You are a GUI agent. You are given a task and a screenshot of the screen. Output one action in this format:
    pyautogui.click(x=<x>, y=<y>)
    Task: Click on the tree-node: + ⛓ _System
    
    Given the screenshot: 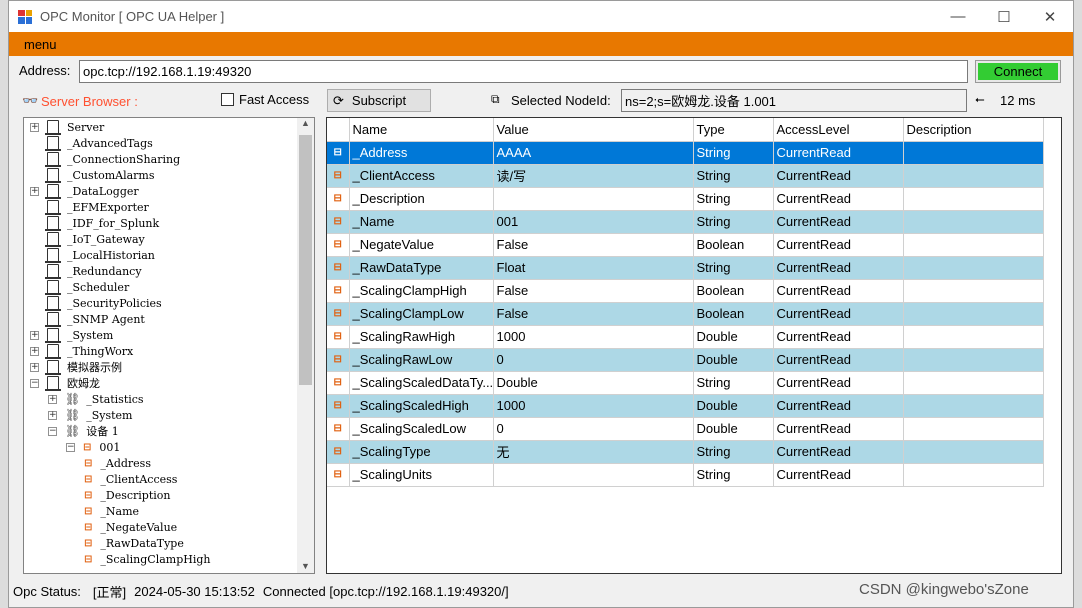 What is the action you would take?
    pyautogui.click(x=90, y=415)
    